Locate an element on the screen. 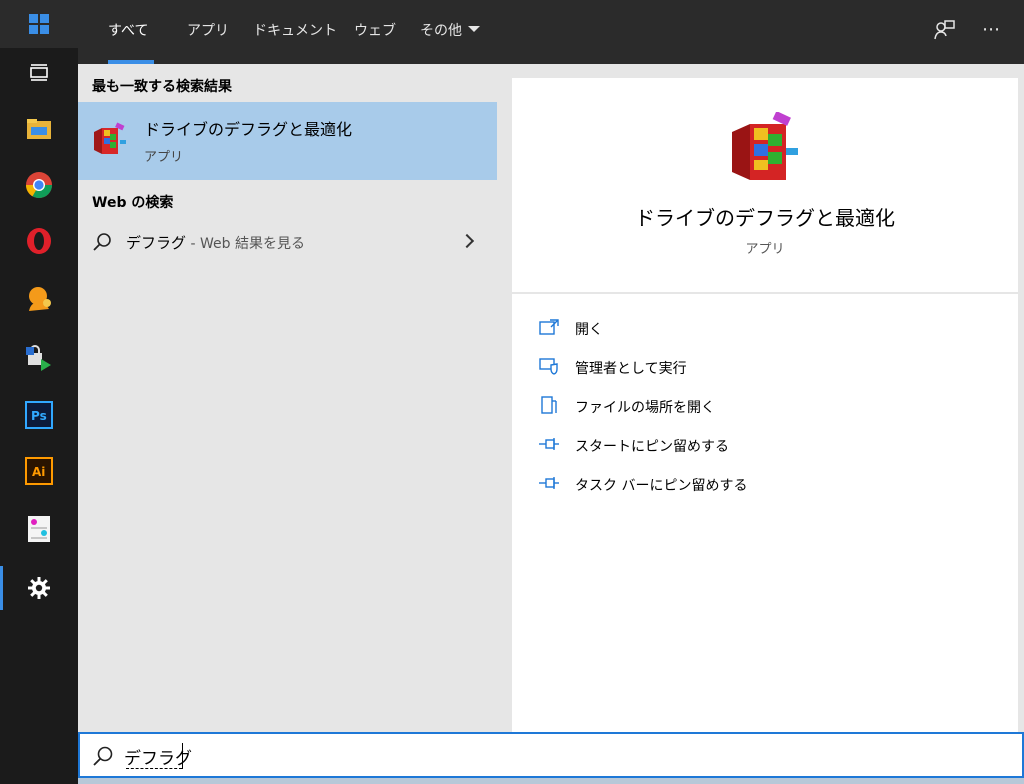 This screenshot has height=784, width=1024. app-detail-header: ドライブのデフラグと最適化 アプリ is located at coordinates (765, 185).